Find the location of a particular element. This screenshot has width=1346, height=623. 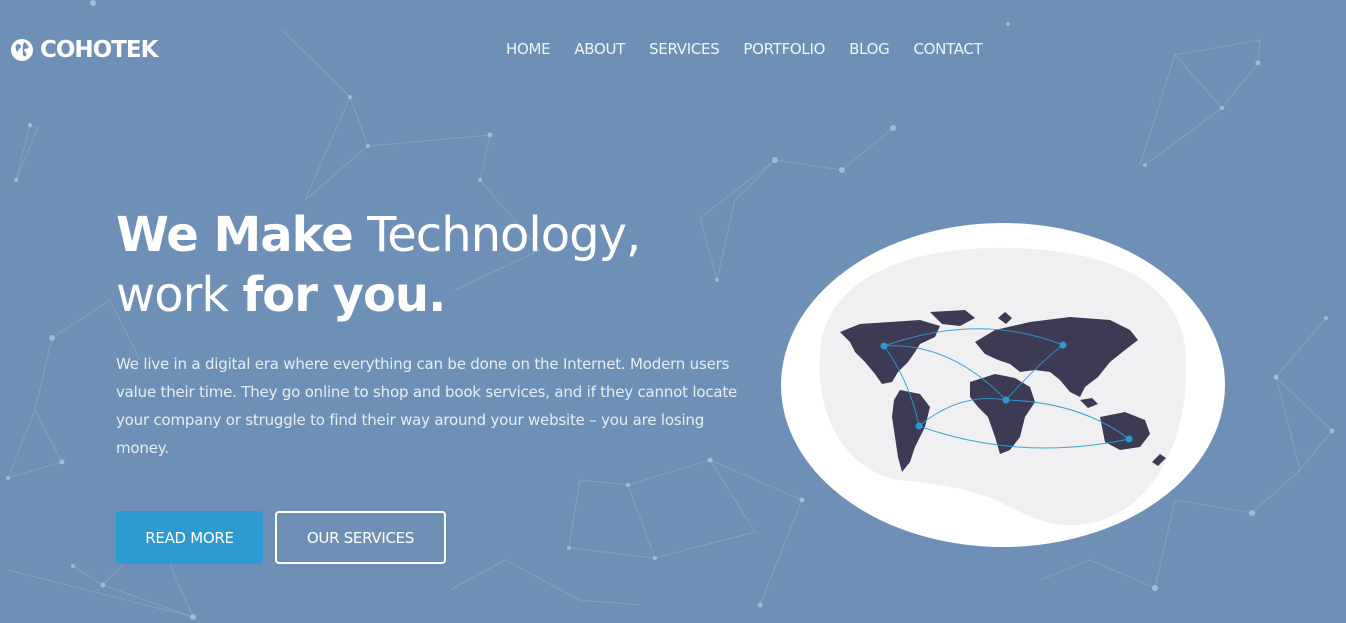

headline-line1-bold: We Make is located at coordinates (235, 235).